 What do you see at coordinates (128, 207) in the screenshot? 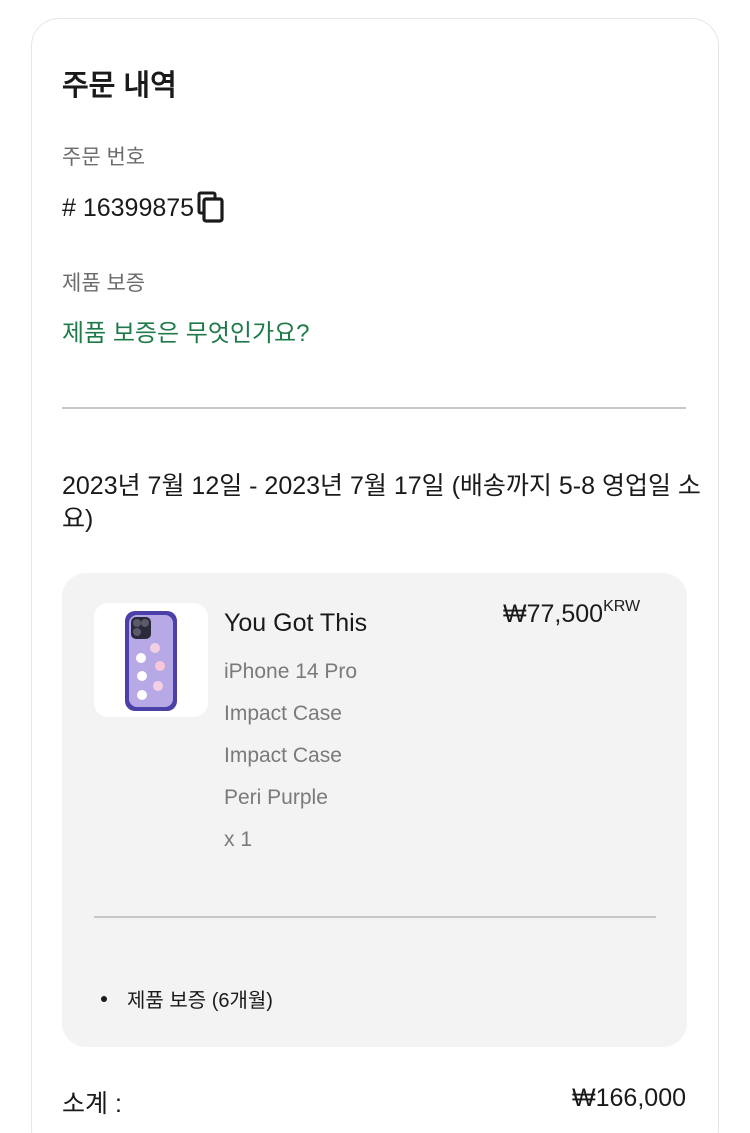
I see `order-number: # 16399875` at bounding box center [128, 207].